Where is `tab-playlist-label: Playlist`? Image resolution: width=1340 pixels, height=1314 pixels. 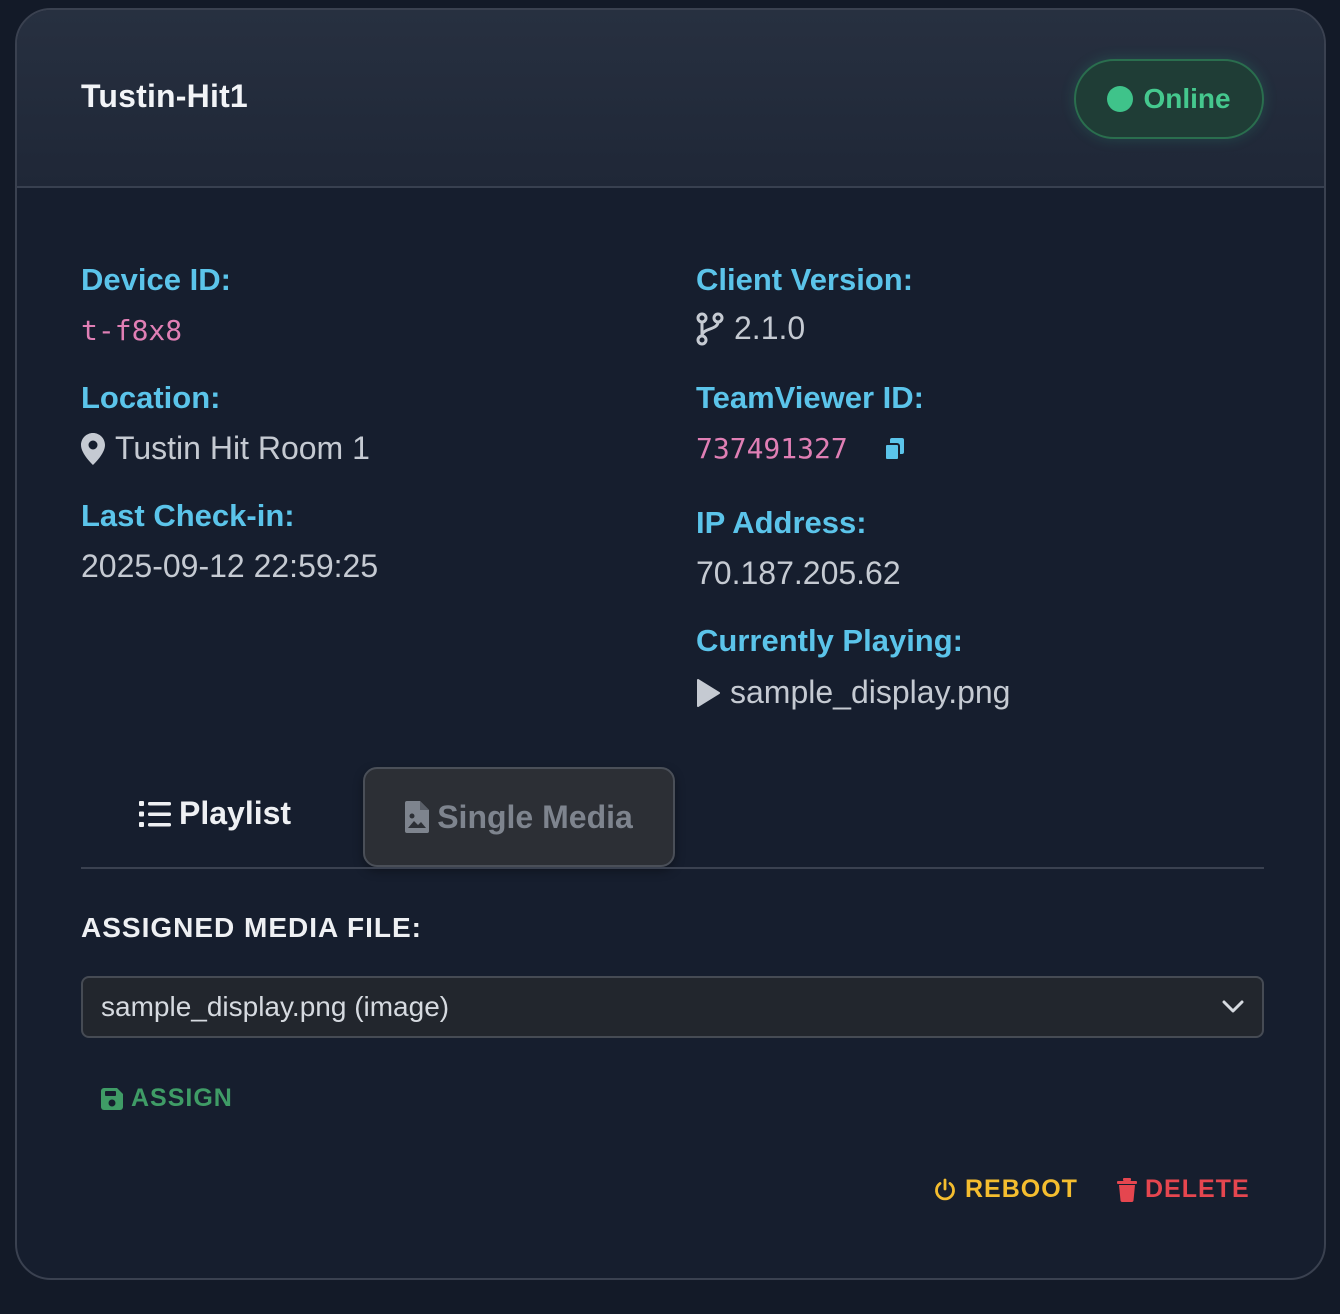 tab-playlist-label: Playlist is located at coordinates (235, 813).